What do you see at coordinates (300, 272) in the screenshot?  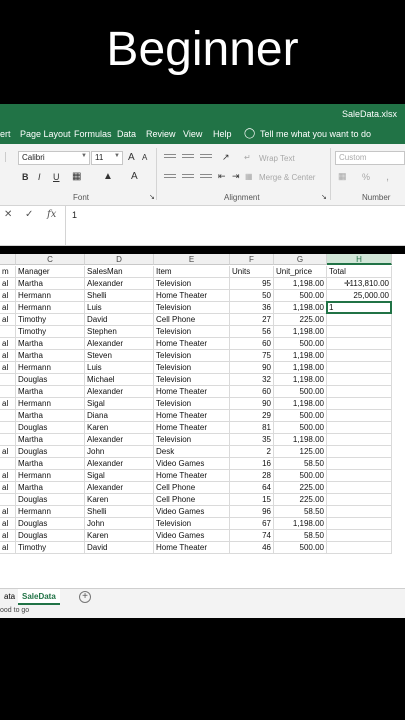 I see `cell: Unit_price` at bounding box center [300, 272].